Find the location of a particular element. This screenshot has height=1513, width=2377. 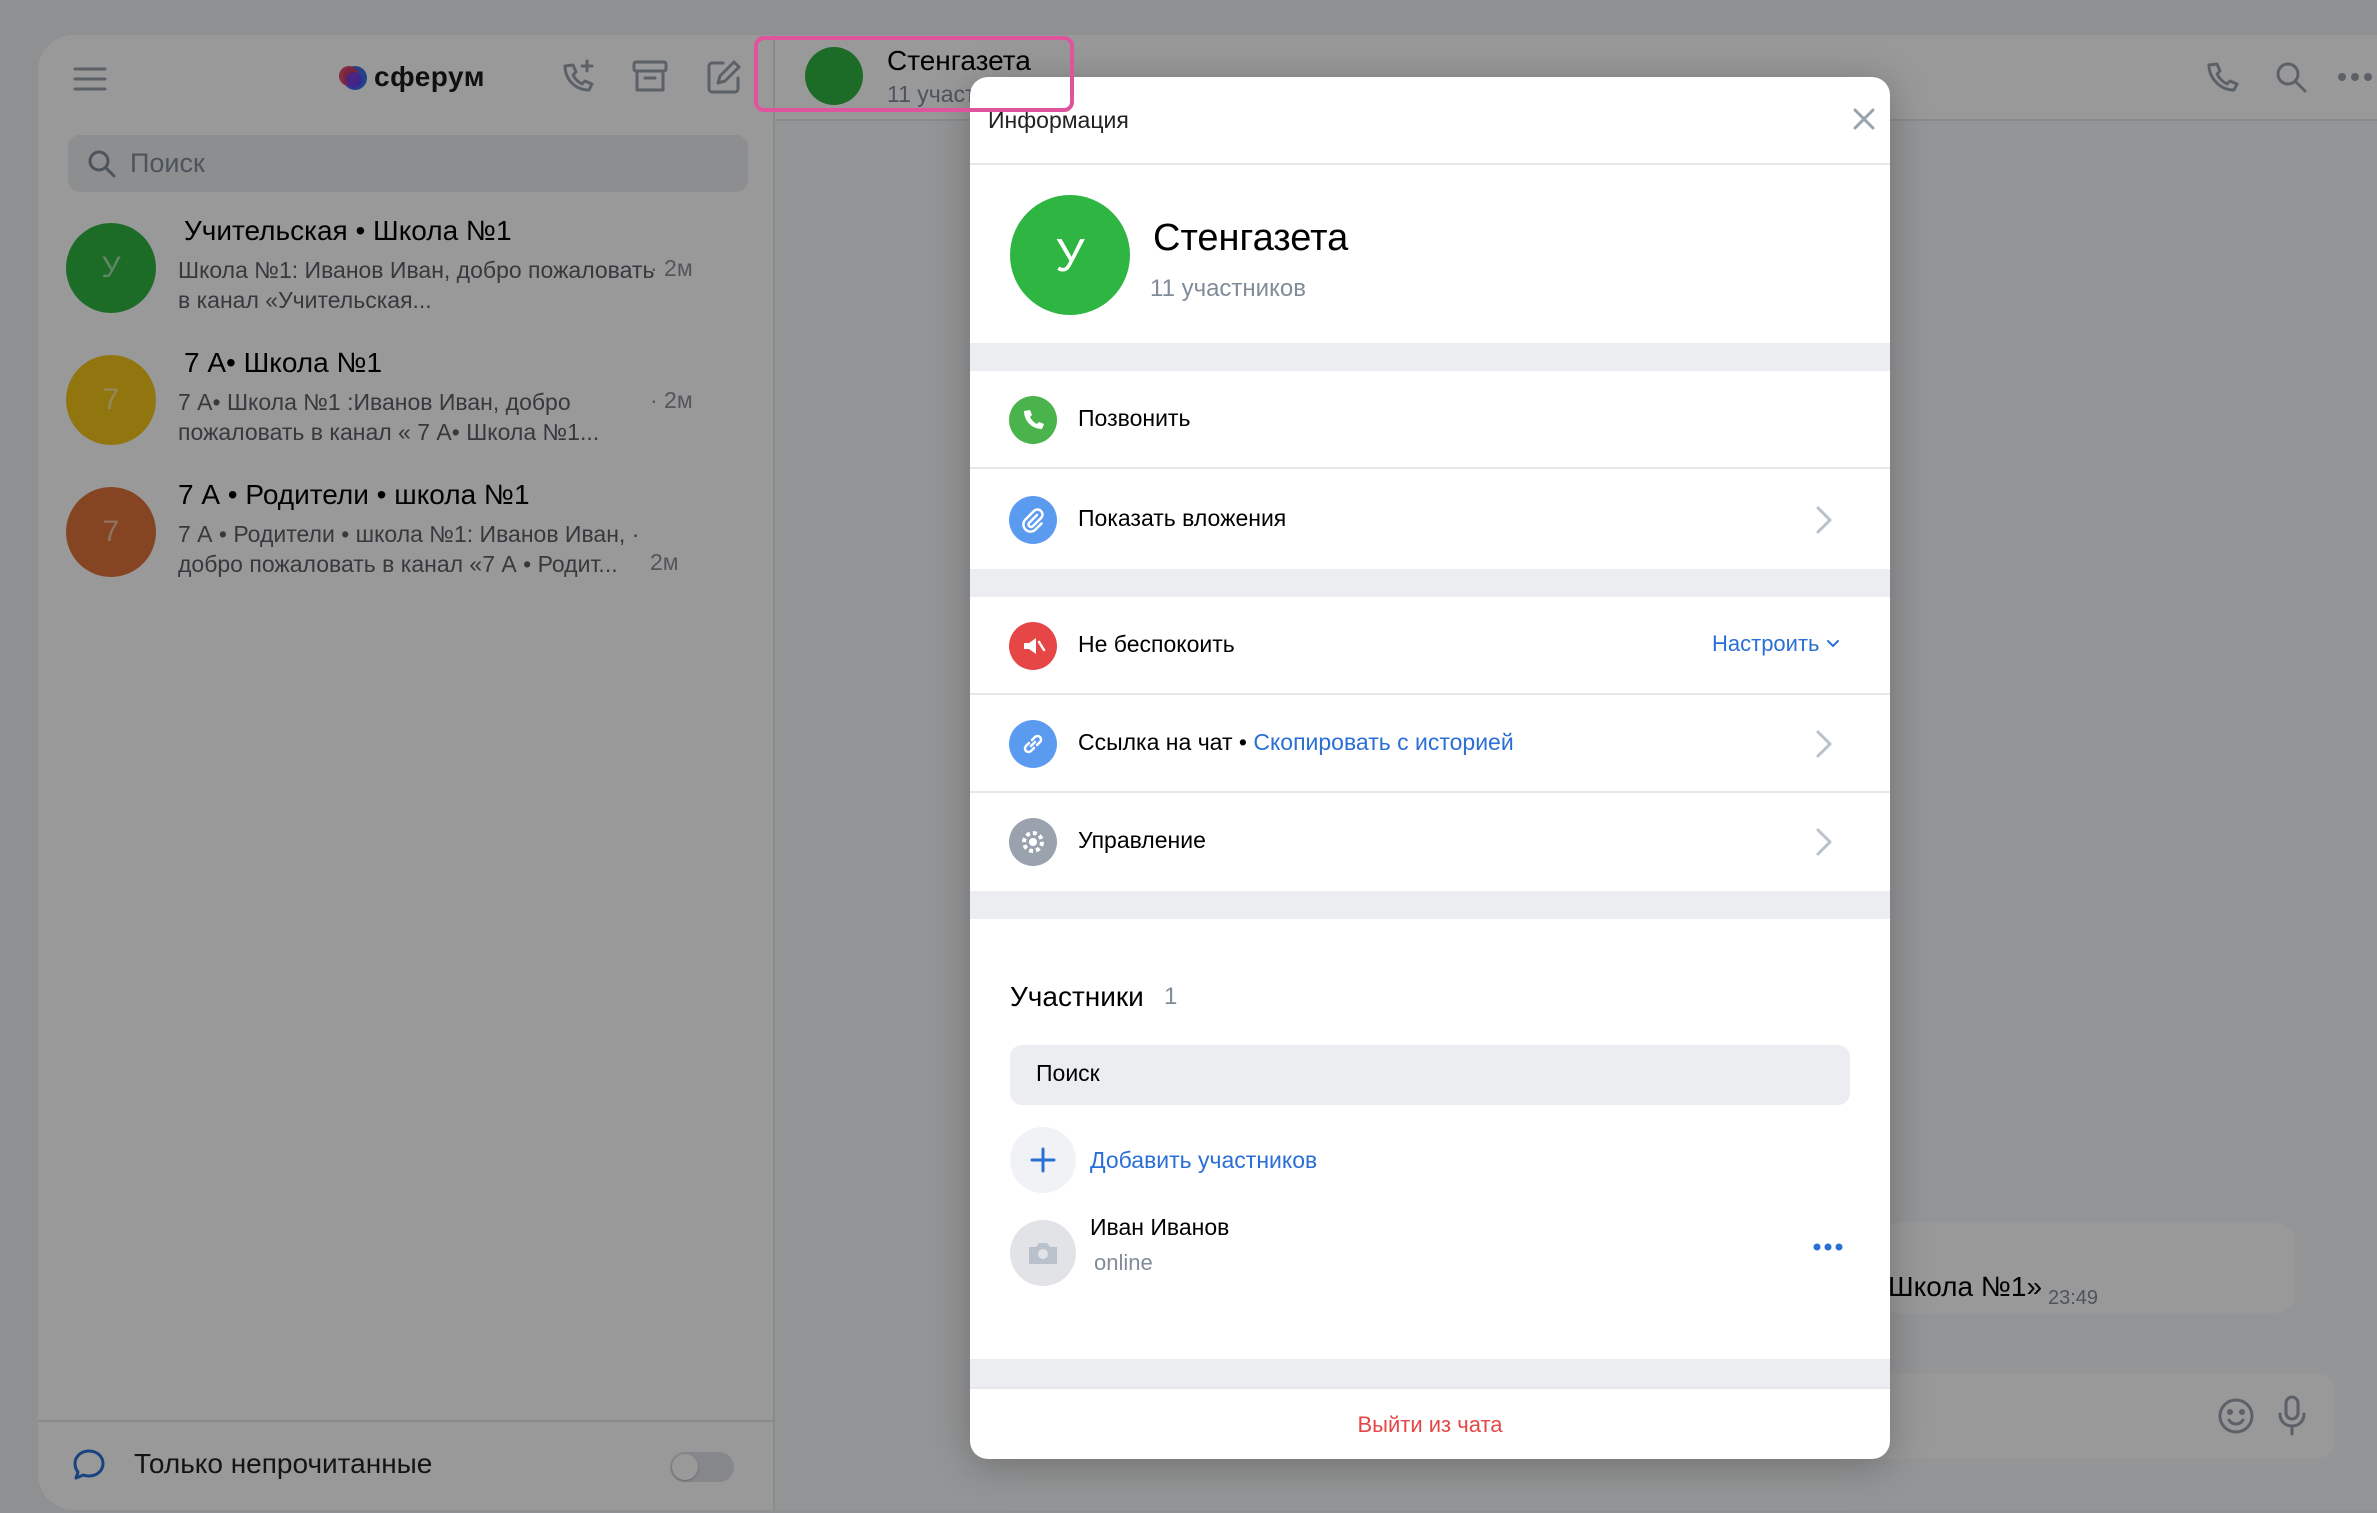

plus-icon is located at coordinates (1043, 1160).